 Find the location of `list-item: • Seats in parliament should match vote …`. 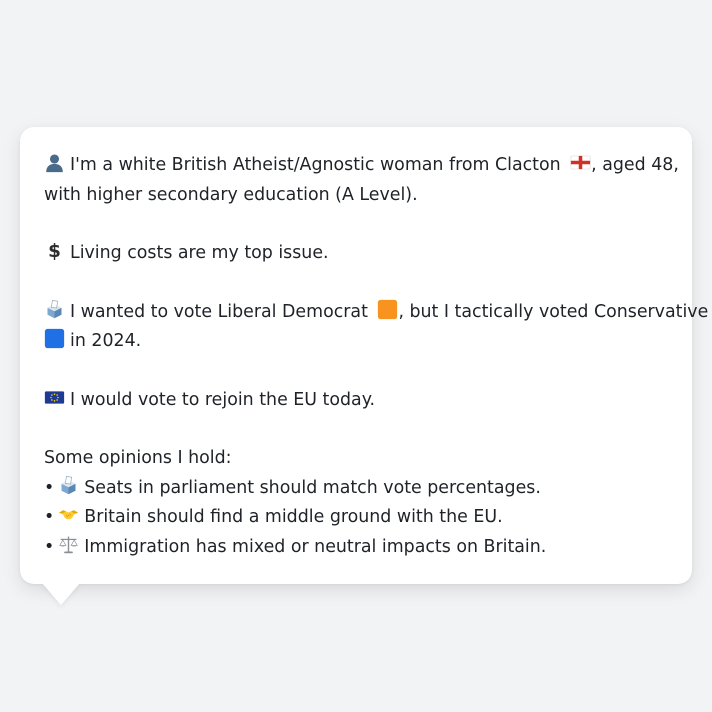

list-item: • Seats in parliament should match vote … is located at coordinates (356, 489).